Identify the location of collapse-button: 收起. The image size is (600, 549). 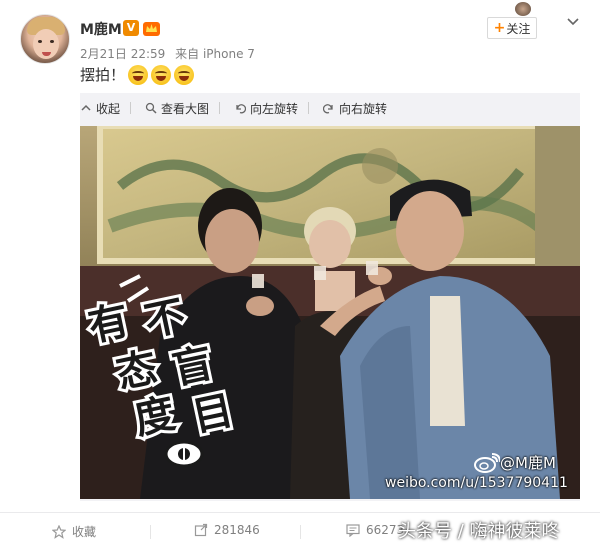
(100, 108).